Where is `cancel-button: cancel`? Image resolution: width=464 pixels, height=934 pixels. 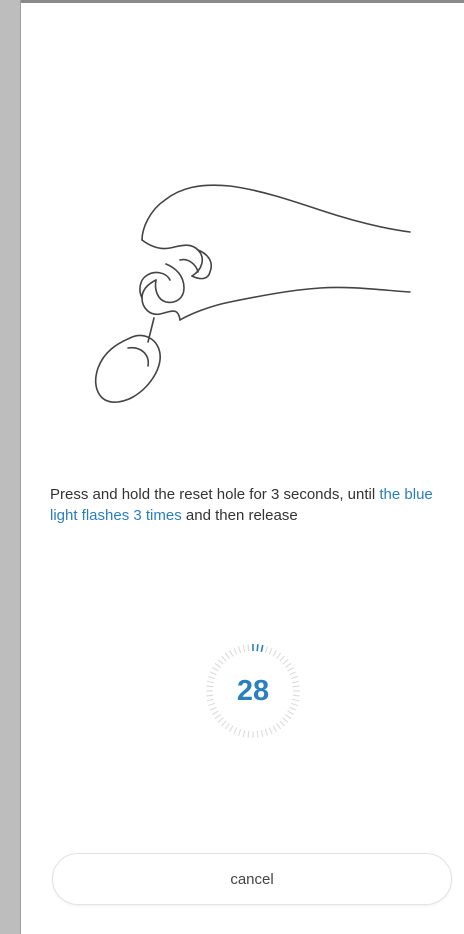 cancel-button: cancel is located at coordinates (252, 879).